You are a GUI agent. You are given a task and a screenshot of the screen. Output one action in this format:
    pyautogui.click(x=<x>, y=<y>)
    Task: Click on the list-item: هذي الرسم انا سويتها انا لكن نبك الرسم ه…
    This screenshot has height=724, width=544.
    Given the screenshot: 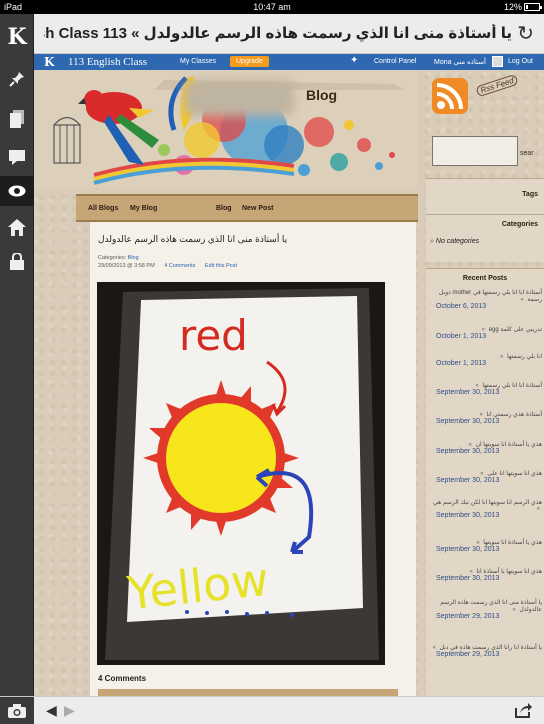 What is the action you would take?
    pyautogui.click(x=486, y=509)
    